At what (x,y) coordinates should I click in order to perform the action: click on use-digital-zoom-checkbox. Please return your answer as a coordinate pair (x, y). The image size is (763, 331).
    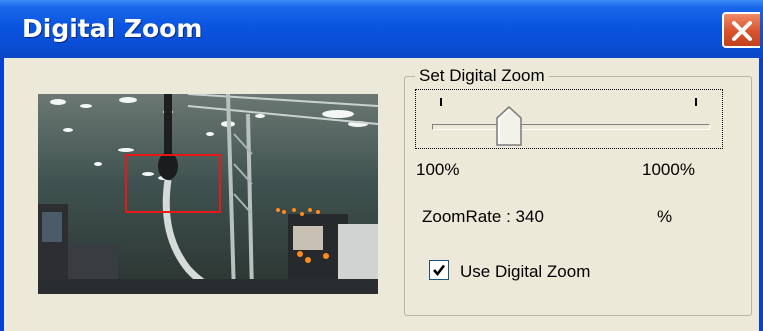
    Looking at the image, I should click on (439, 270).